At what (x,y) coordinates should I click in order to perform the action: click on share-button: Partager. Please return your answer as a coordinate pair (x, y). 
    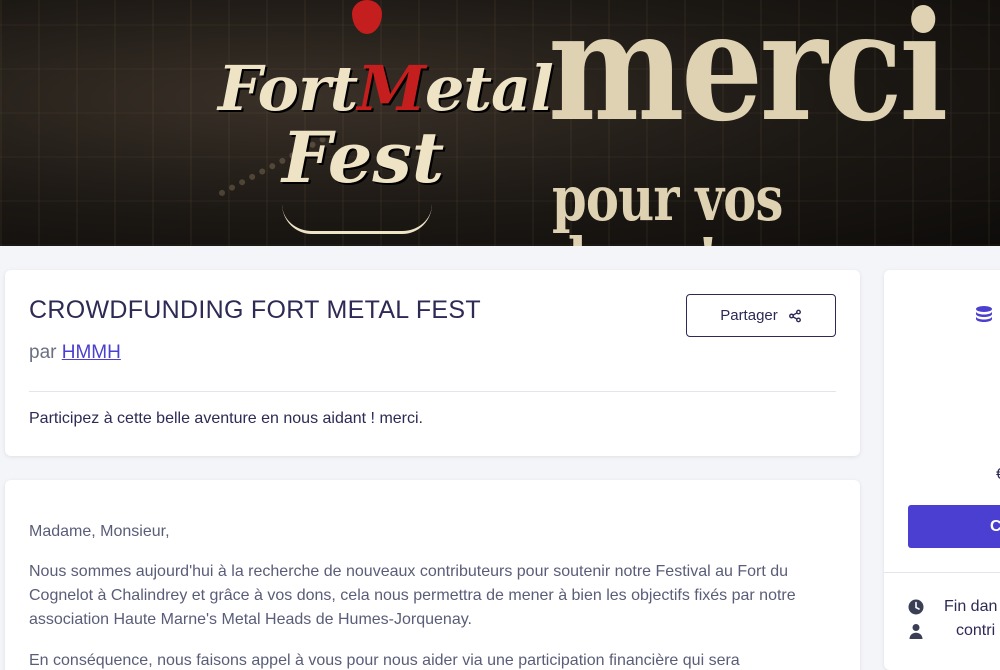
    Looking at the image, I should click on (761, 315).